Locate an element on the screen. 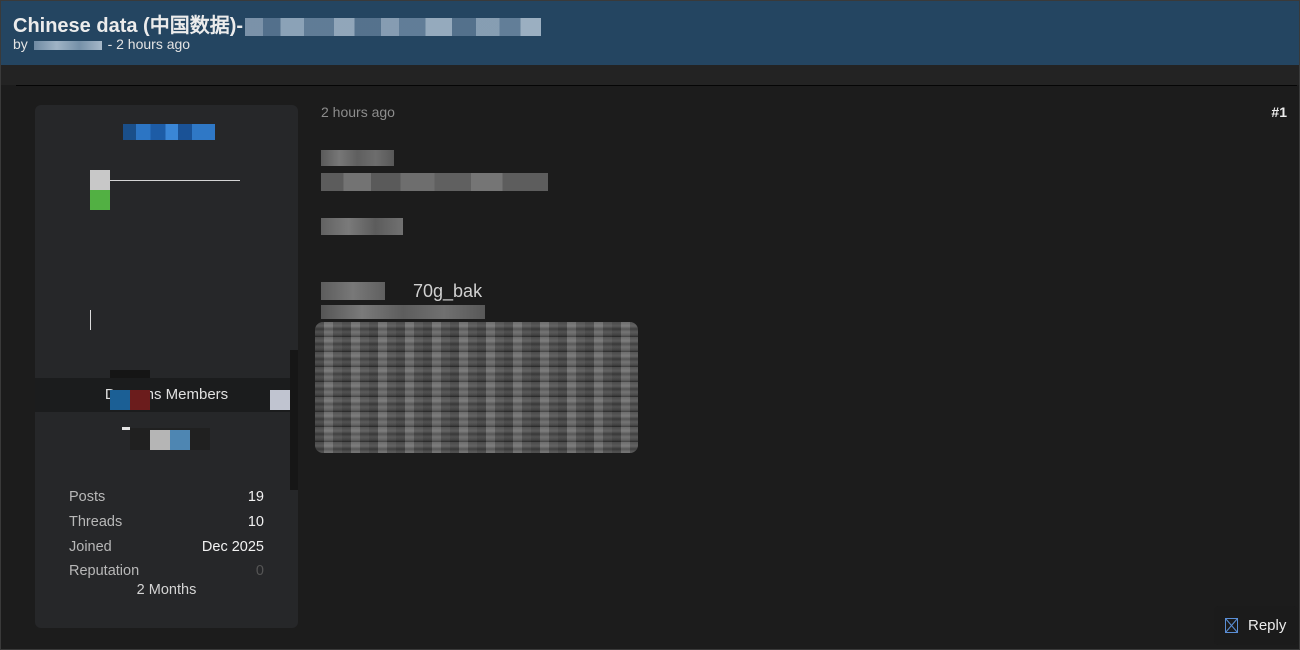 The height and width of the screenshot is (650, 1300). stat-threads: Threads 10 is located at coordinates (166, 522).